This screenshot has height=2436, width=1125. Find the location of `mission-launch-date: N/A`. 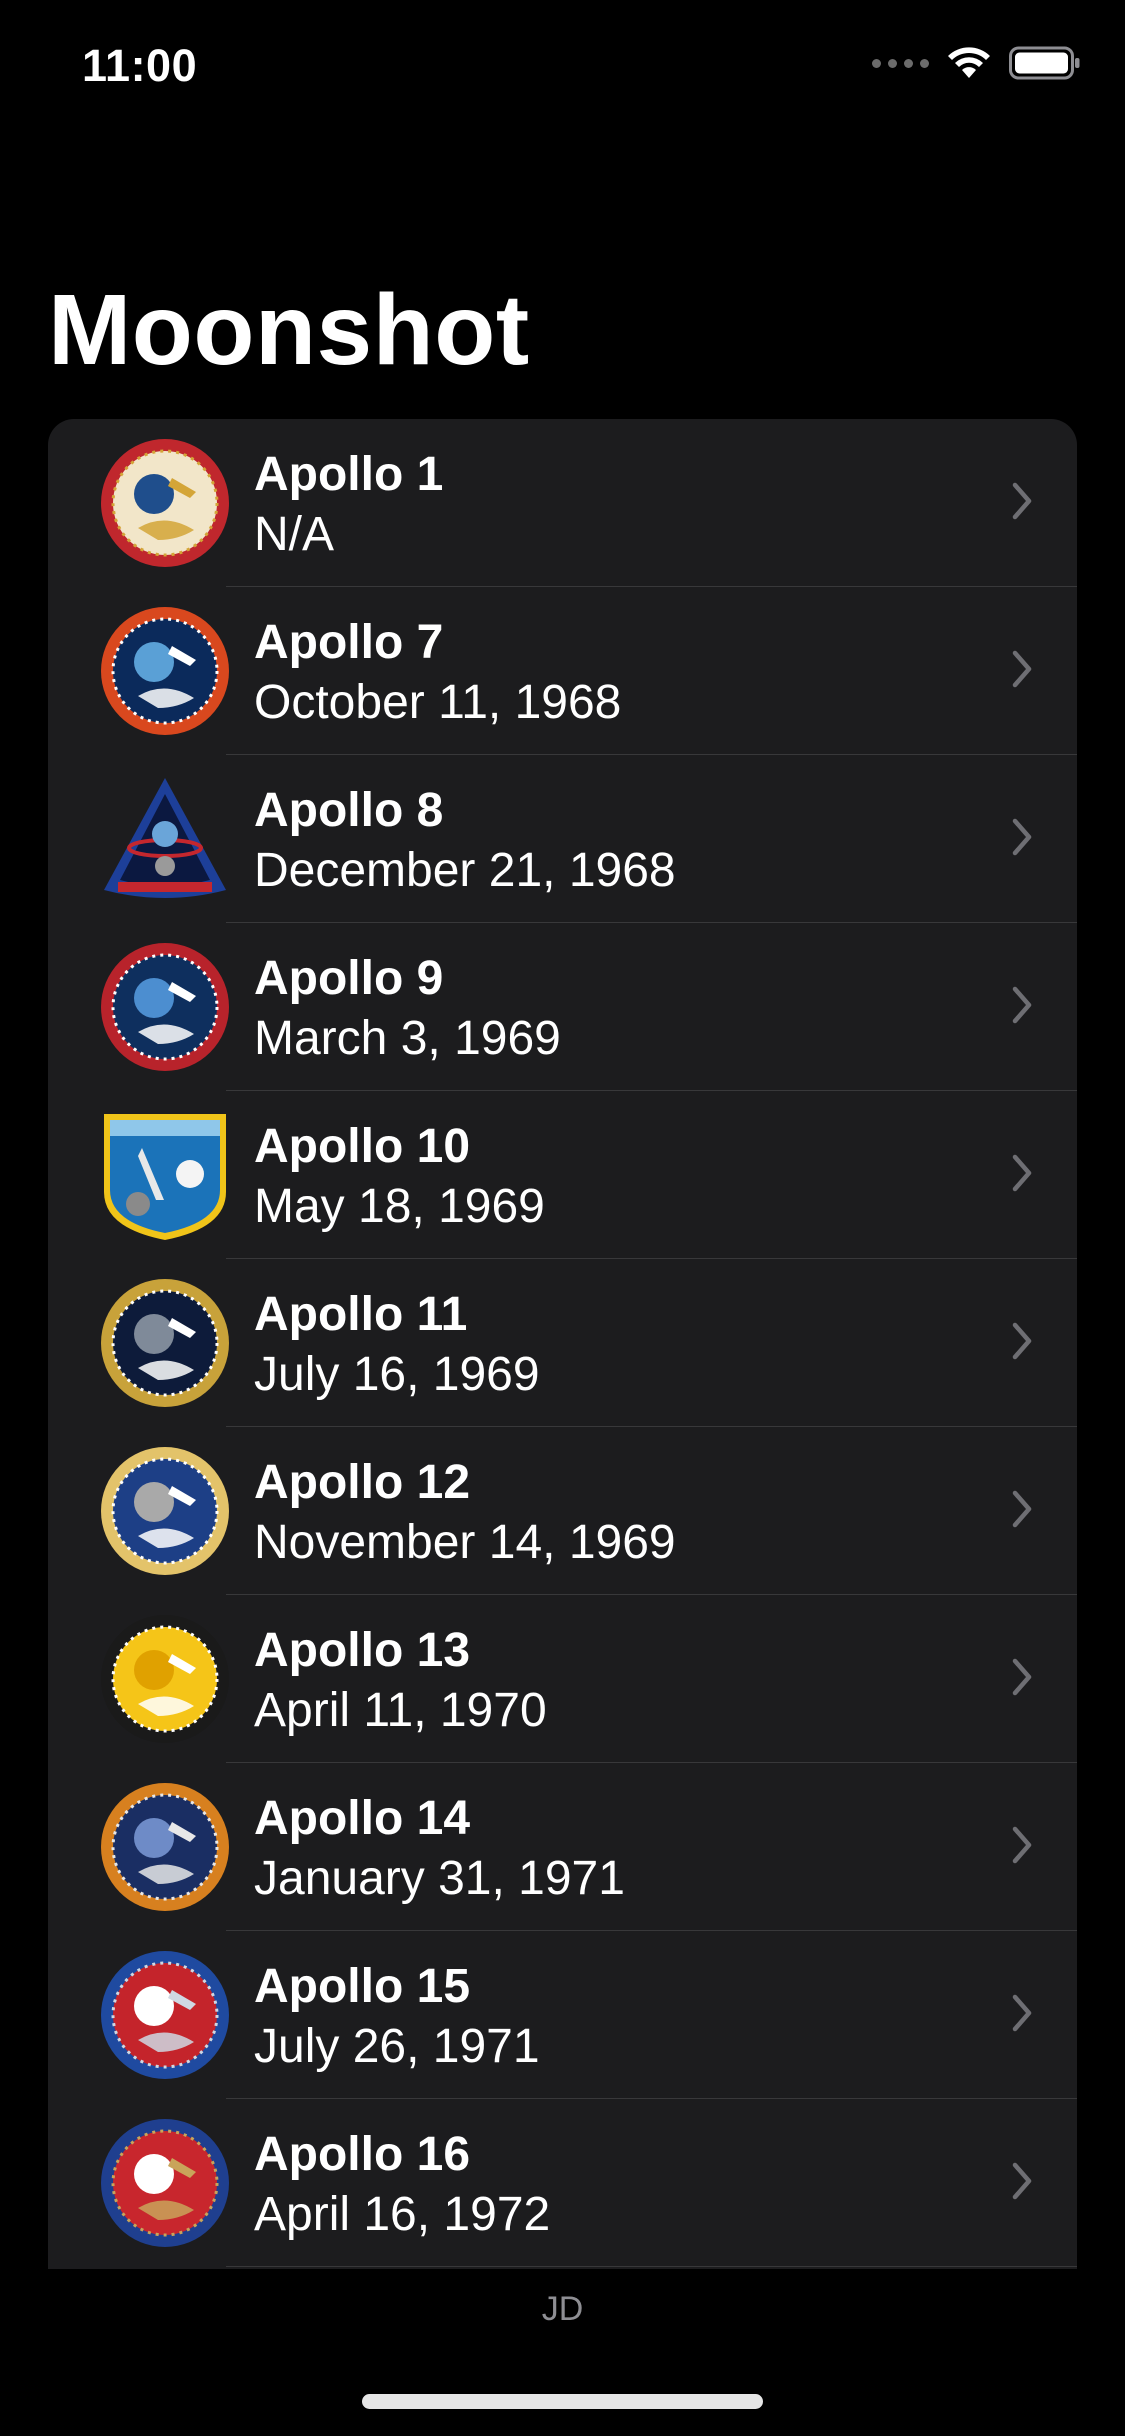

mission-launch-date: N/A is located at coordinates (294, 534).